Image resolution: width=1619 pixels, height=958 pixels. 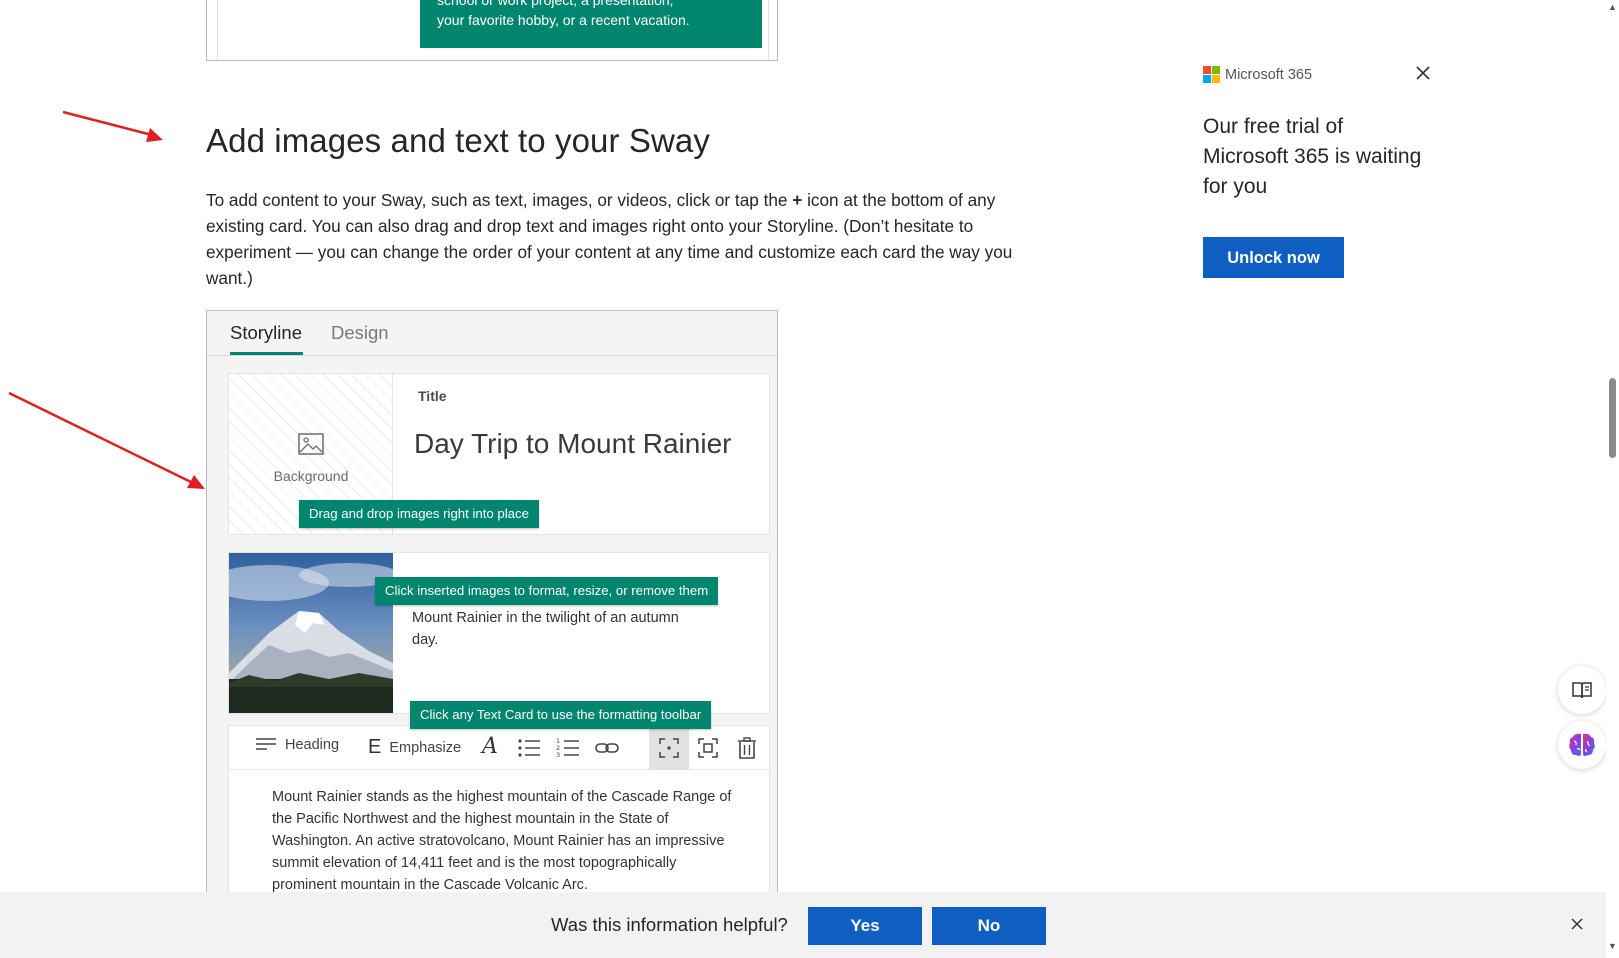 I want to click on focus-icon, so click(x=669, y=748).